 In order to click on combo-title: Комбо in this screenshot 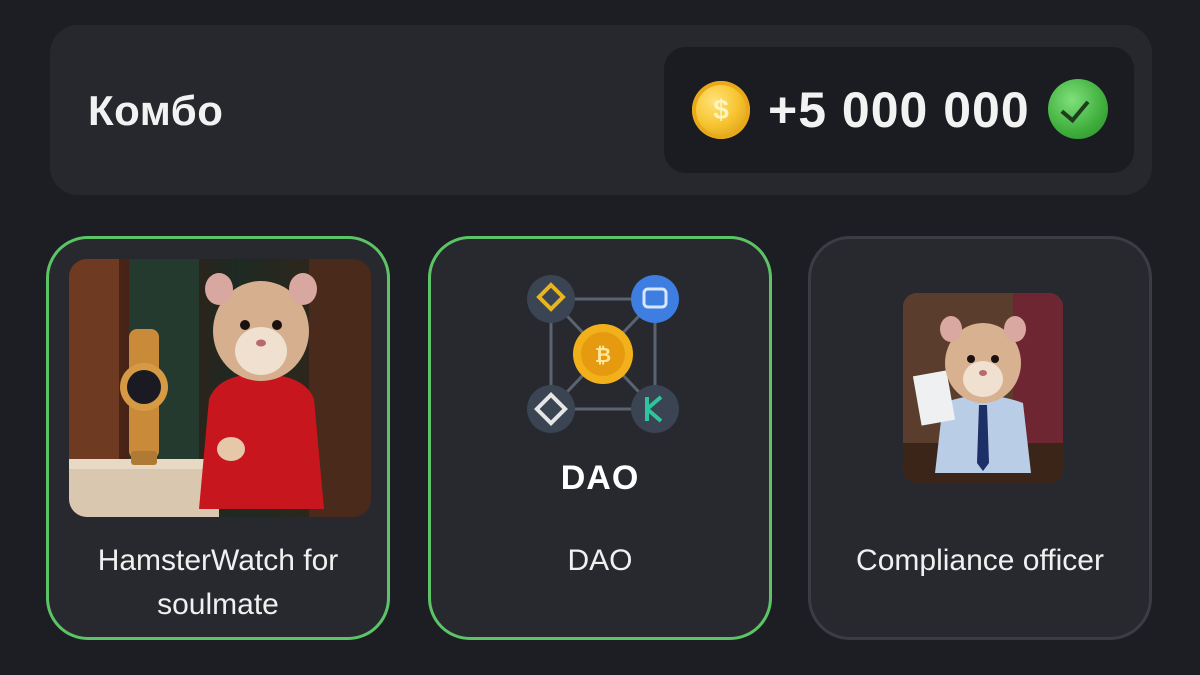, I will do `click(156, 110)`.